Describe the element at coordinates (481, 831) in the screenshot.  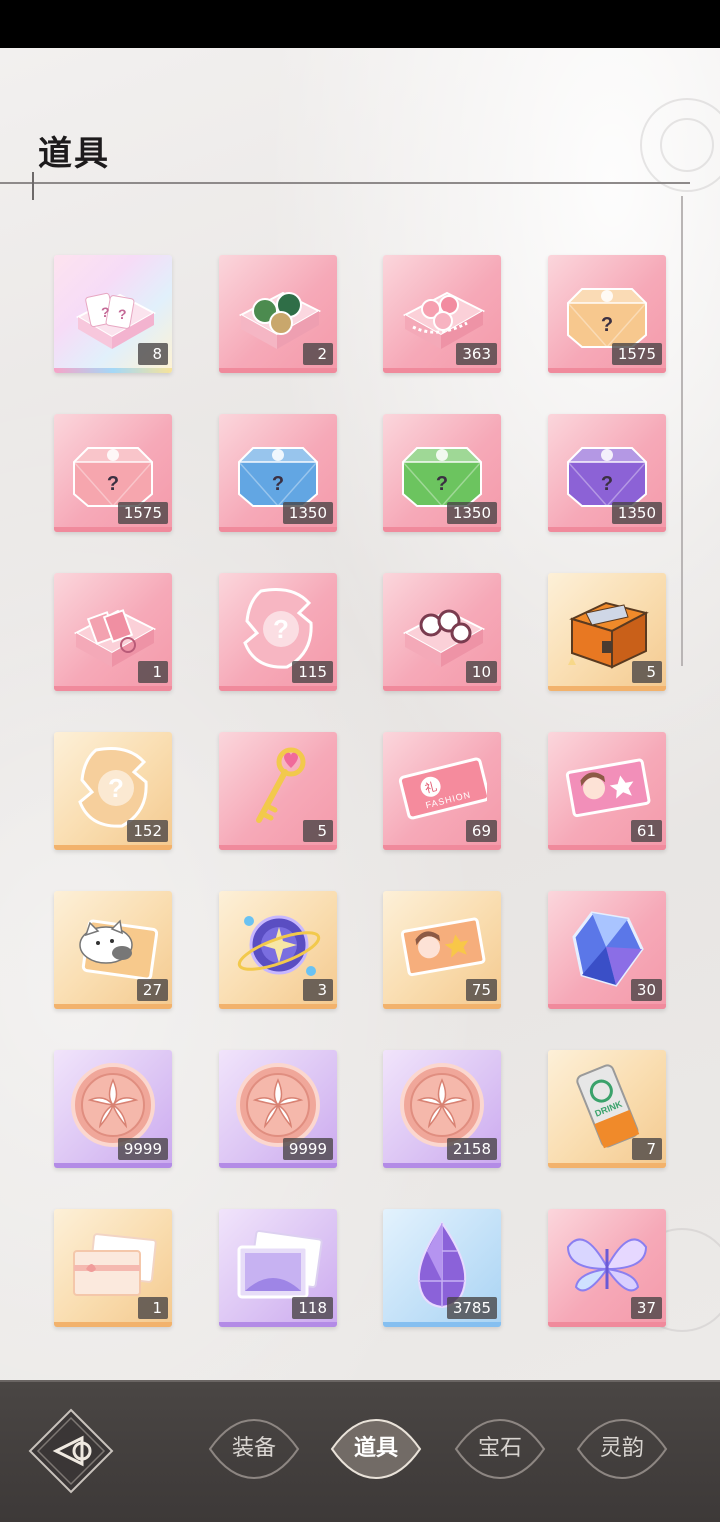
I see `item-count: 69` at that location.